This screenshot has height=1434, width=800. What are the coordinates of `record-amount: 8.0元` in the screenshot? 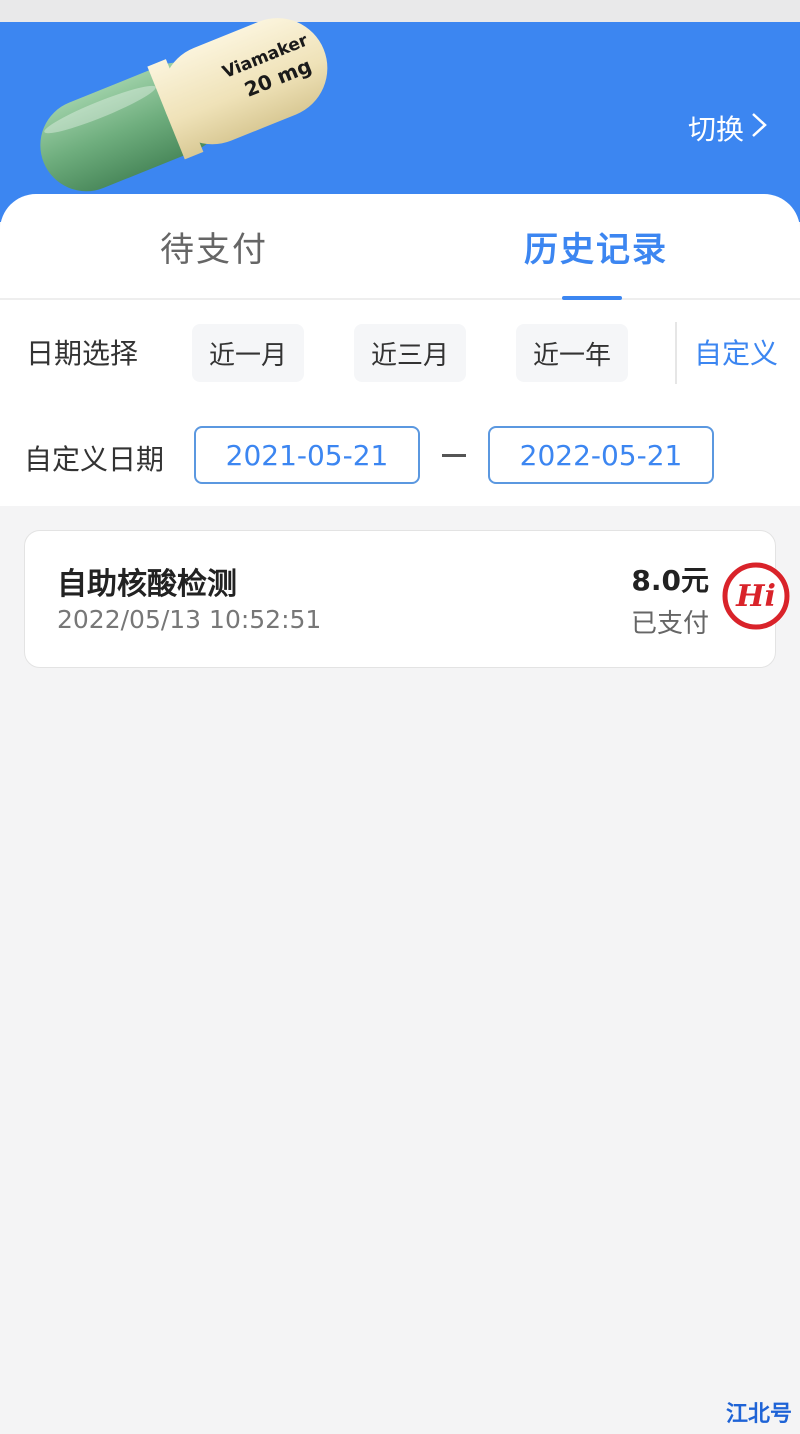 It's located at (670, 580).